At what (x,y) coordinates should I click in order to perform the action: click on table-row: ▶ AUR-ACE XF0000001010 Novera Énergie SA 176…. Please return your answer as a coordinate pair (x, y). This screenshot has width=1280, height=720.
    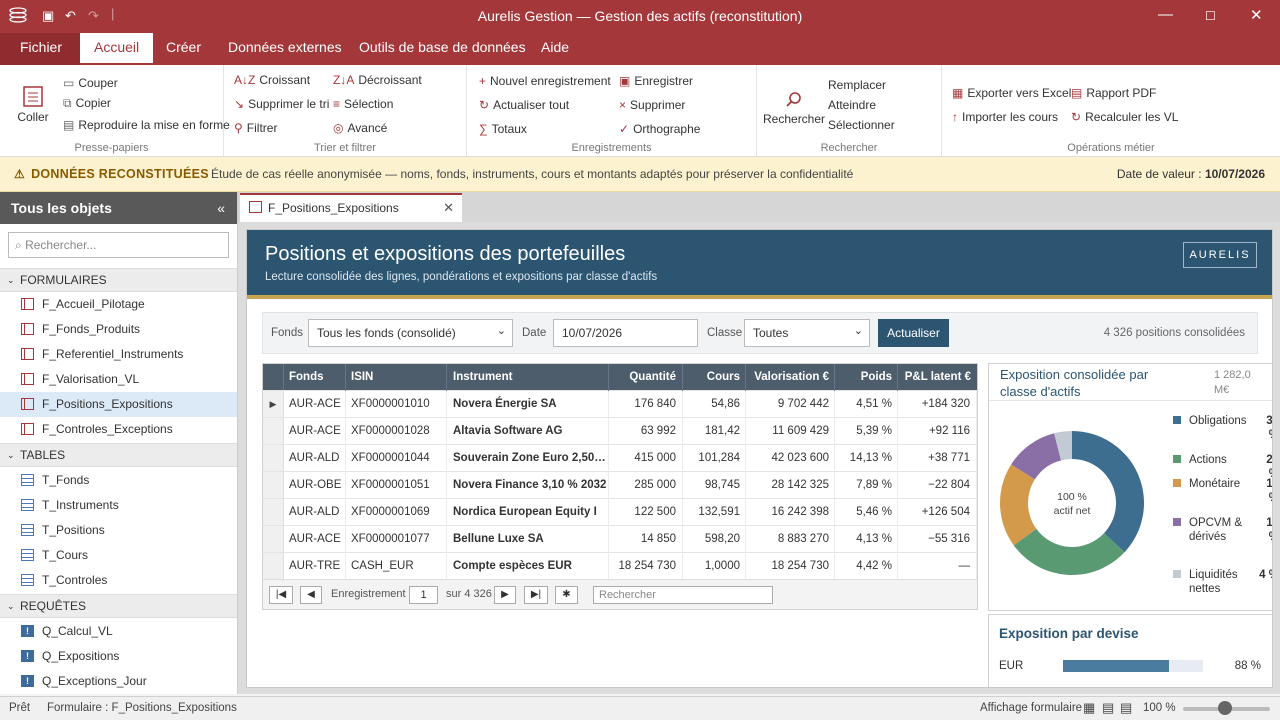
    Looking at the image, I should click on (620, 404).